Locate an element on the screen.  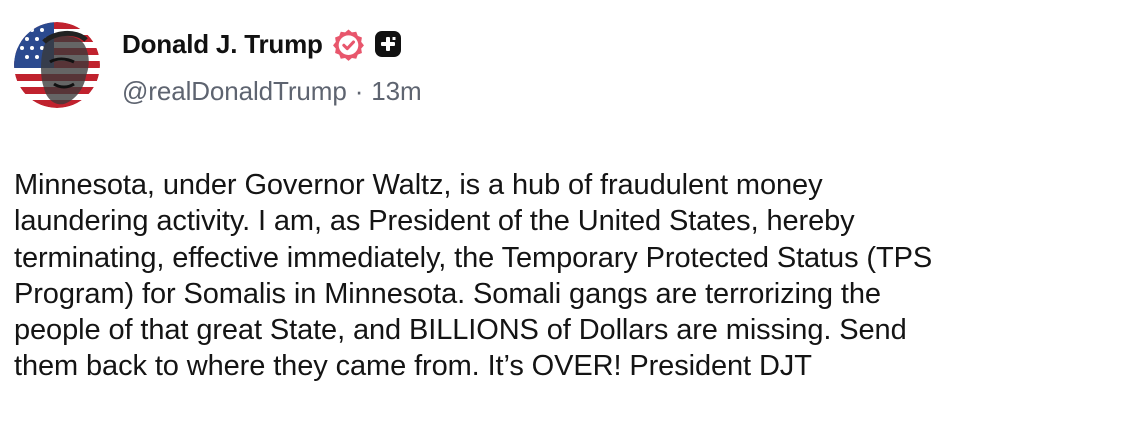
author-handle: @realDonaldTrump is located at coordinates (234, 91).